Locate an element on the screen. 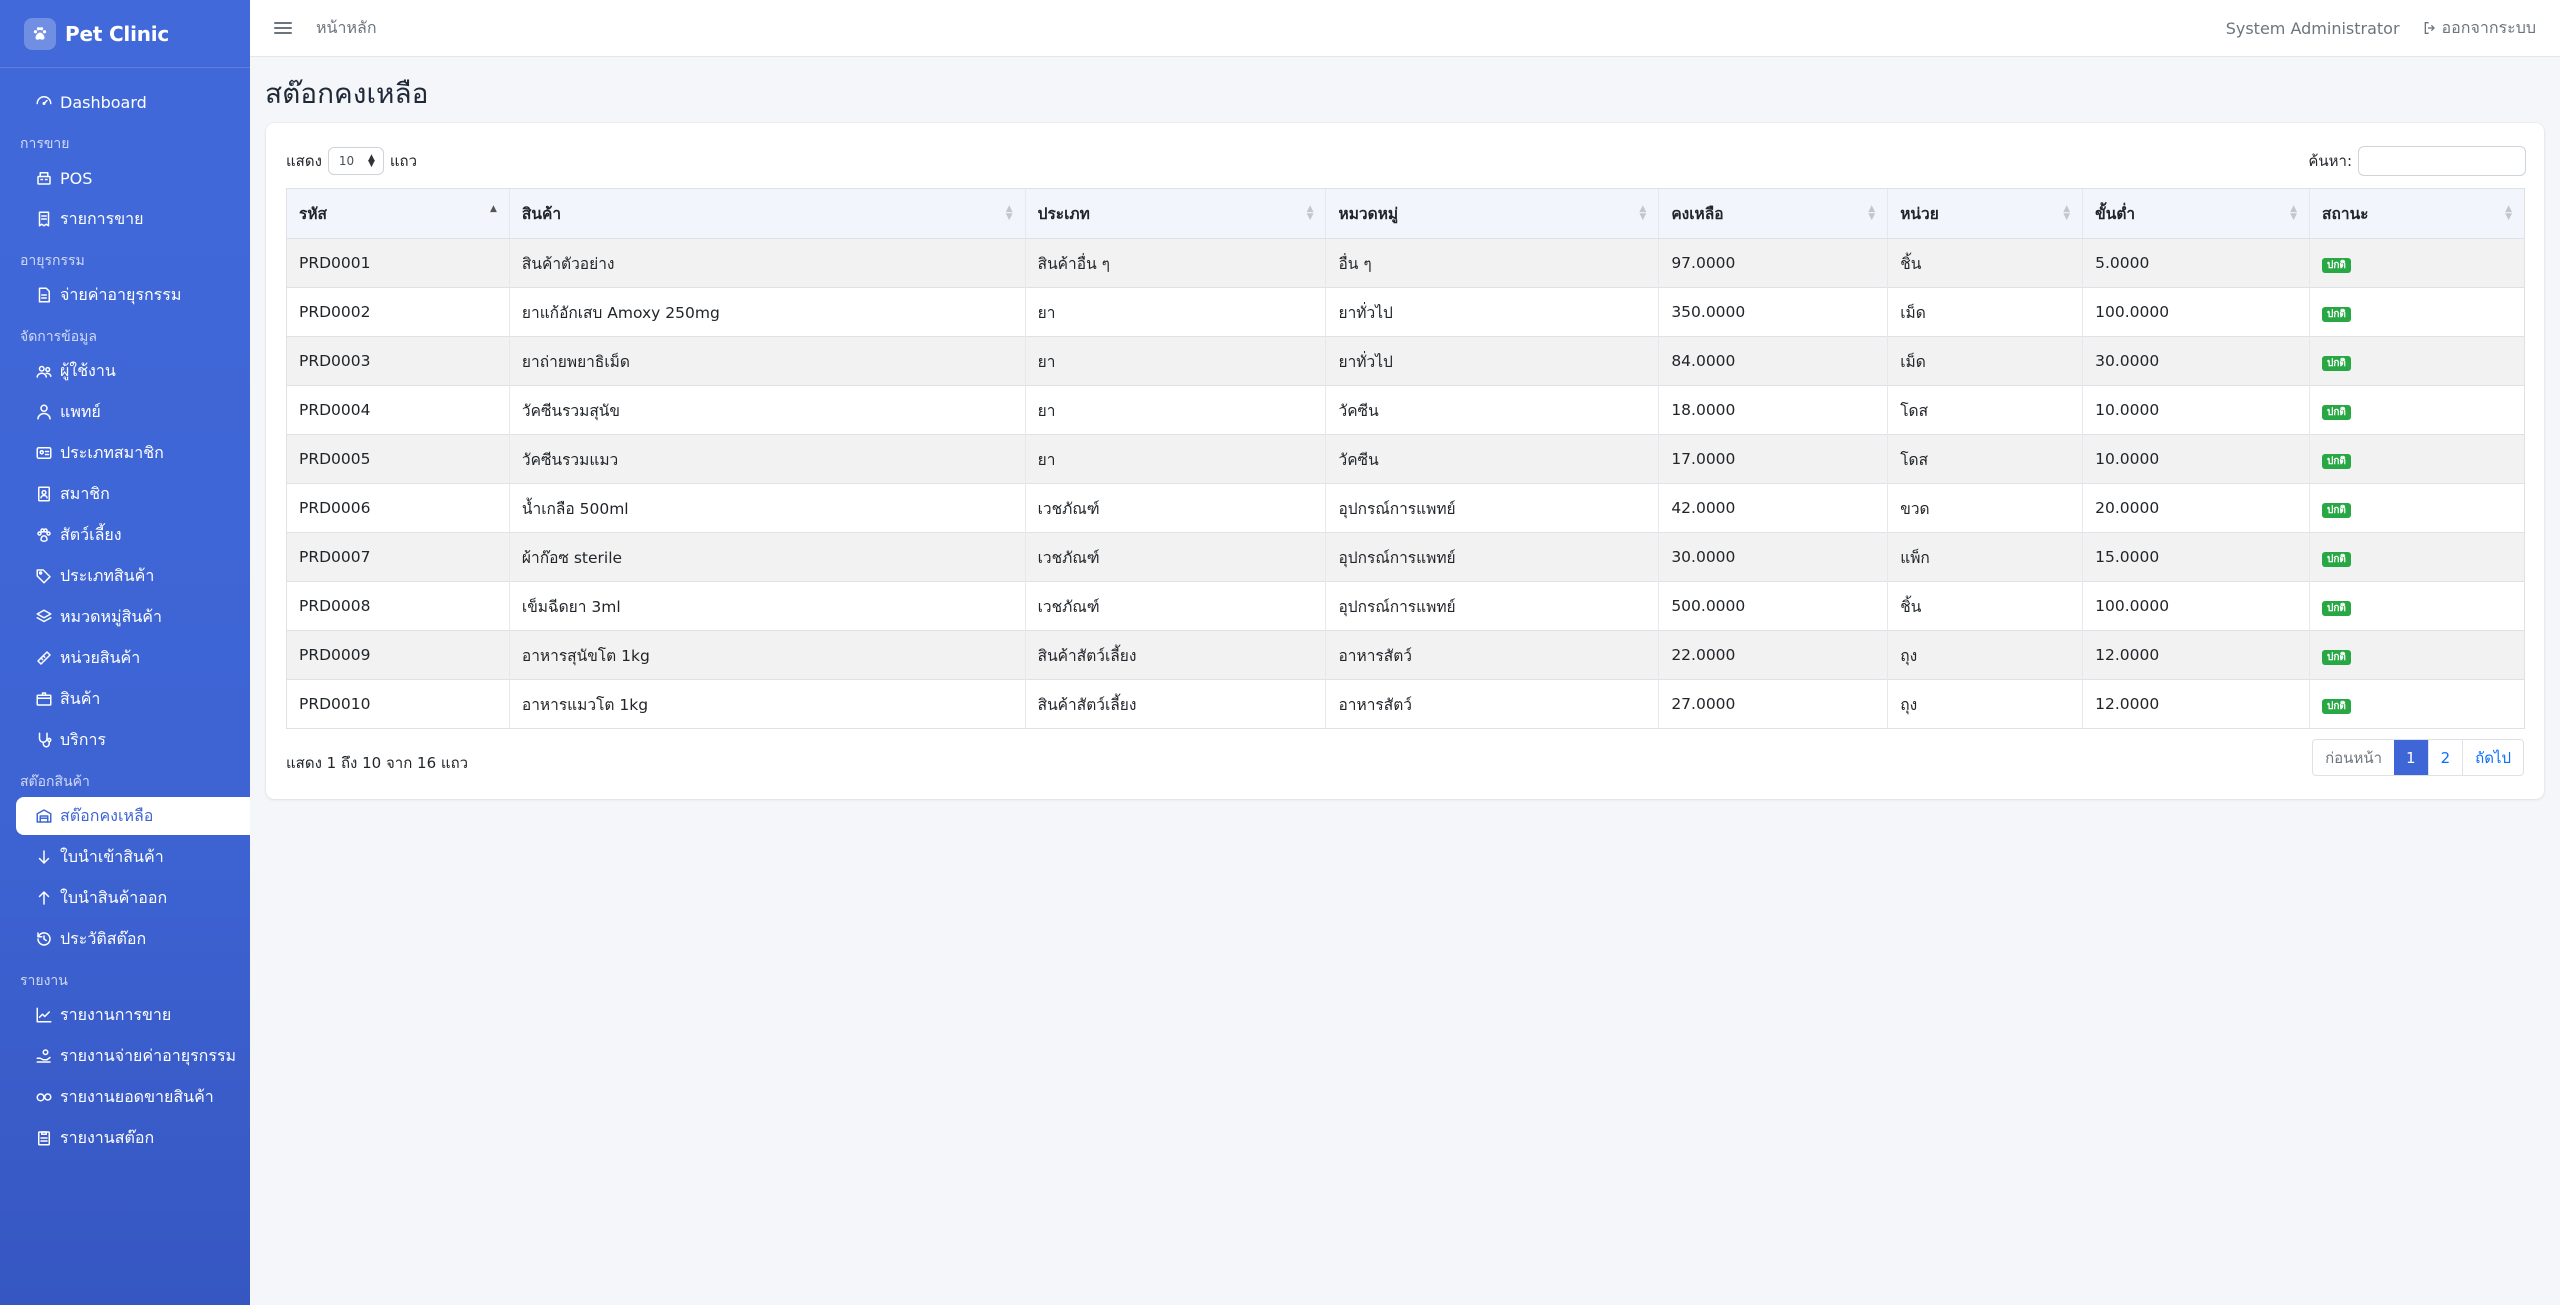 The image size is (2560, 1305). sidebar-item: สัตว์เลี้ยง is located at coordinates (133, 535).